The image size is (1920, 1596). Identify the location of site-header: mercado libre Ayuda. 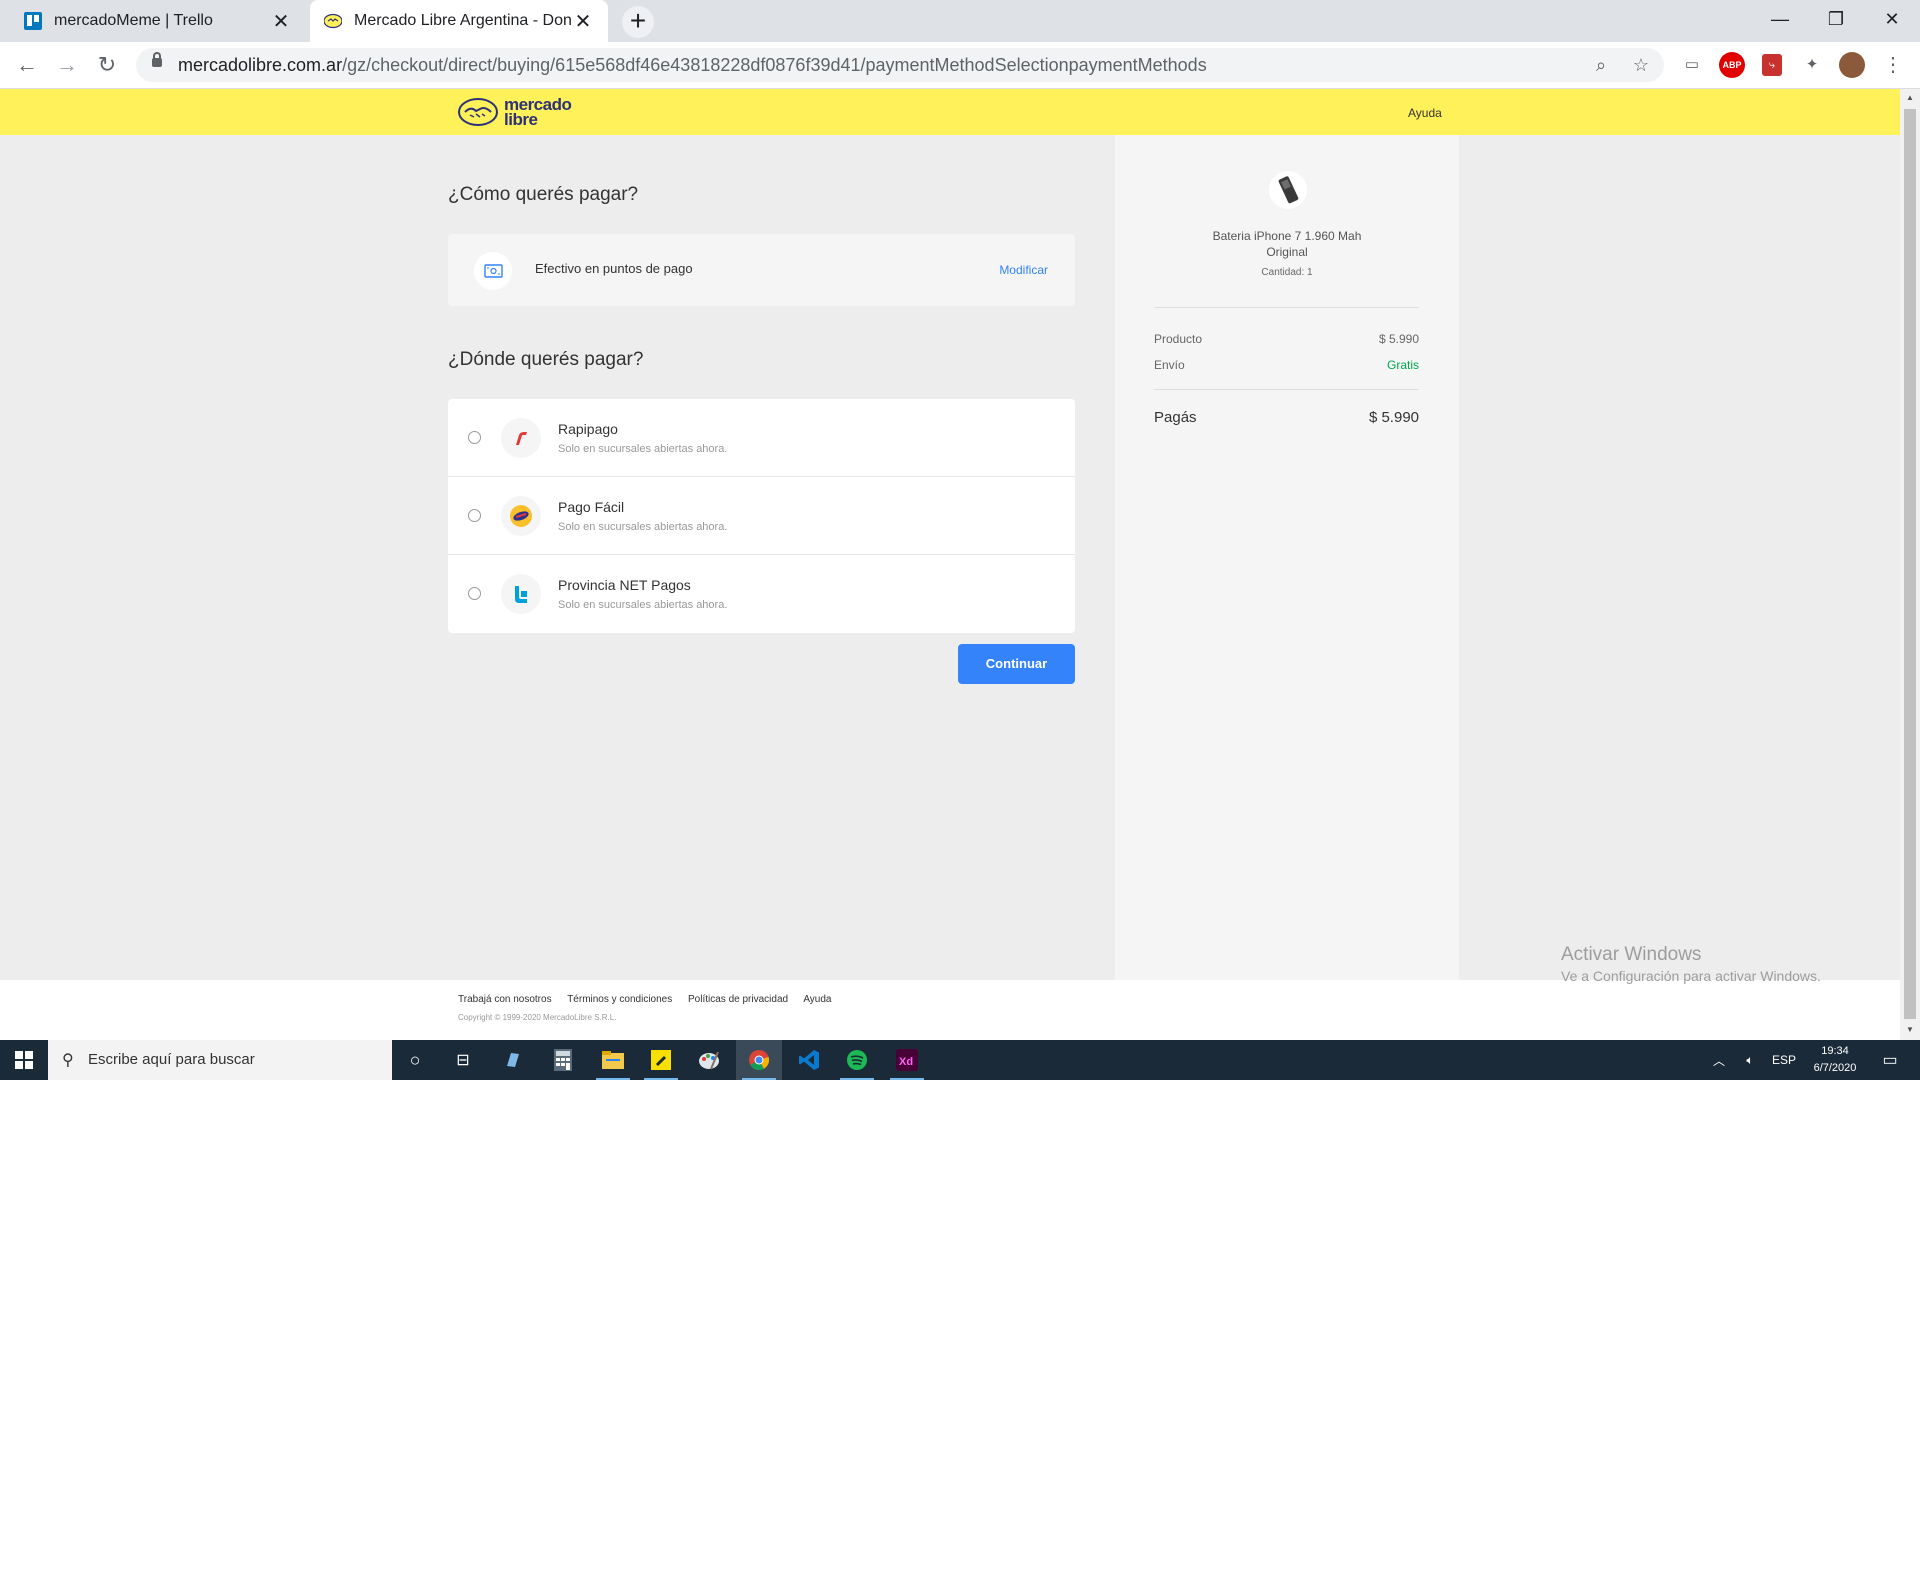
(950, 112).